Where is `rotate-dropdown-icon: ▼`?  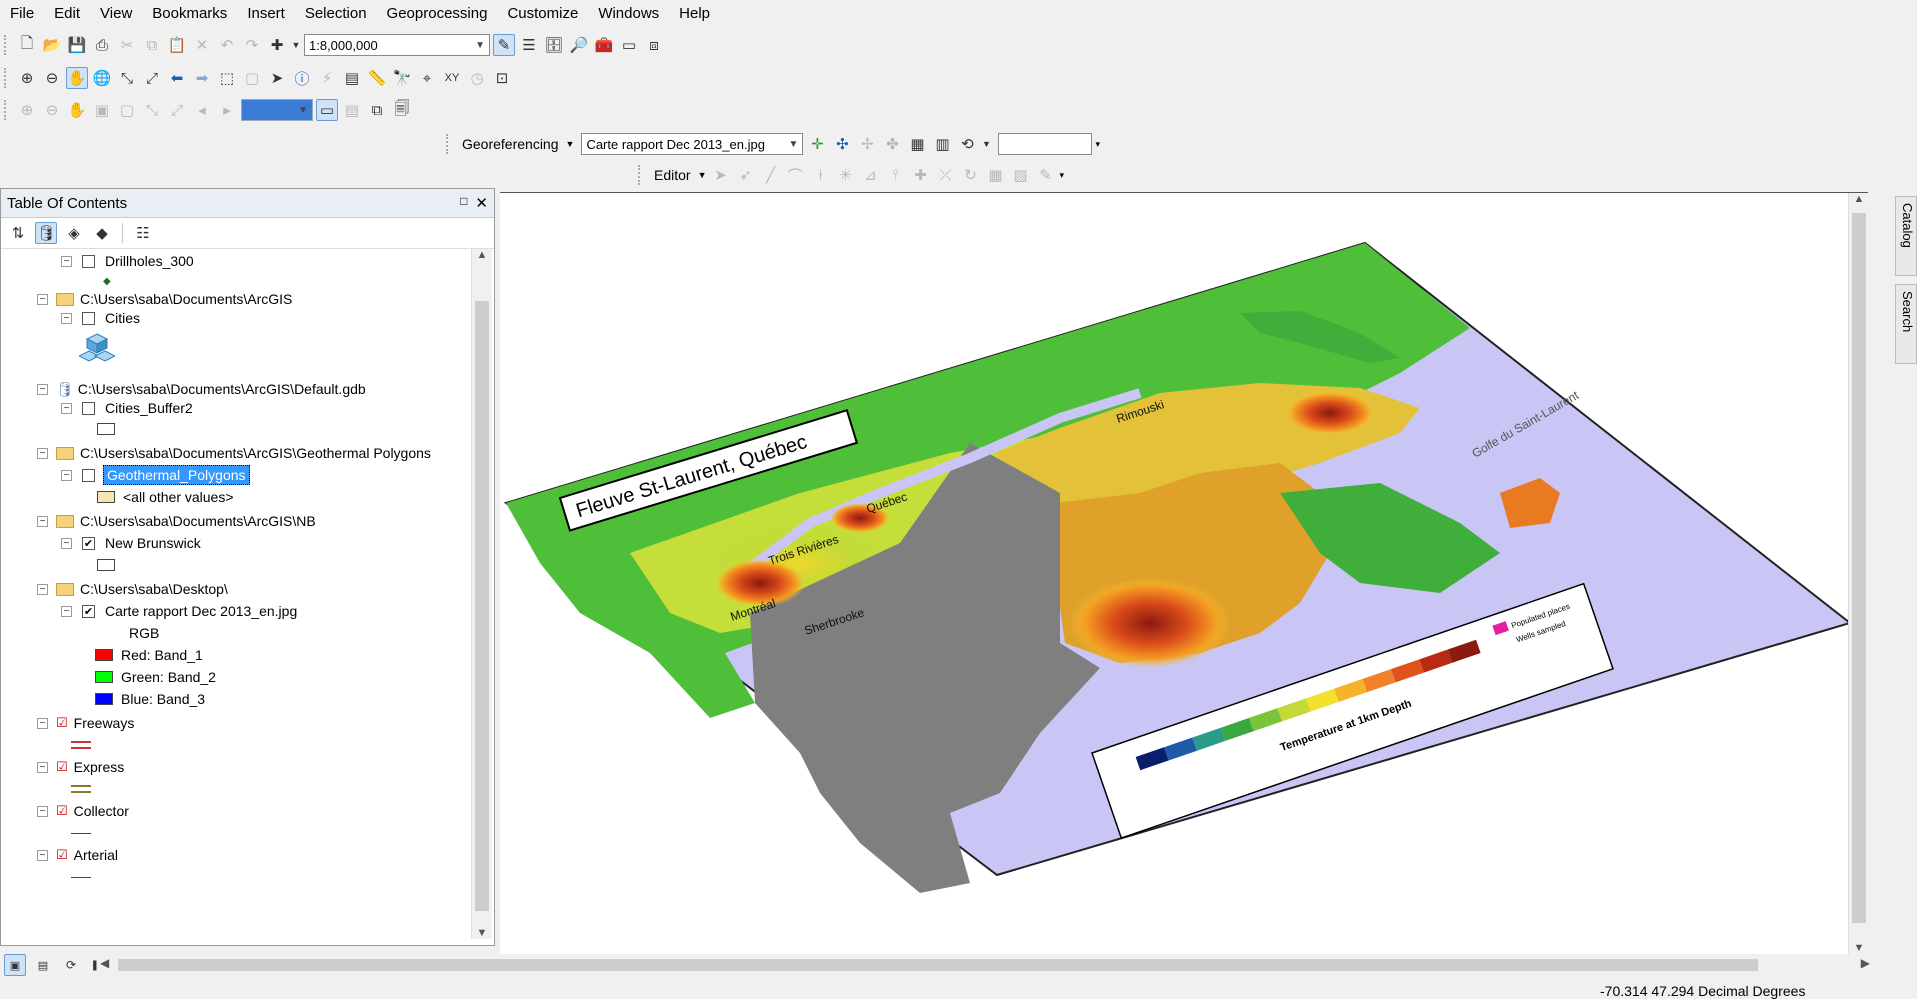
rotate-dropdown-icon: ▼ is located at coordinates (986, 144).